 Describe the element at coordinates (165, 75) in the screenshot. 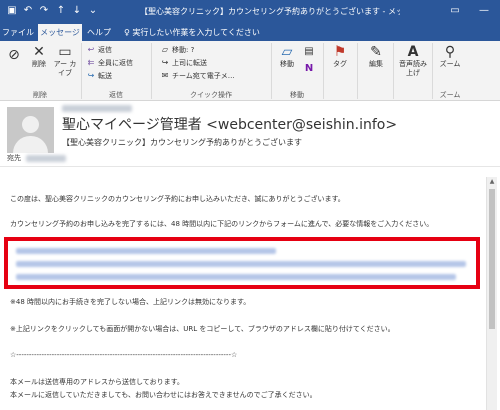

I see `team-email-icon: ✉` at that location.